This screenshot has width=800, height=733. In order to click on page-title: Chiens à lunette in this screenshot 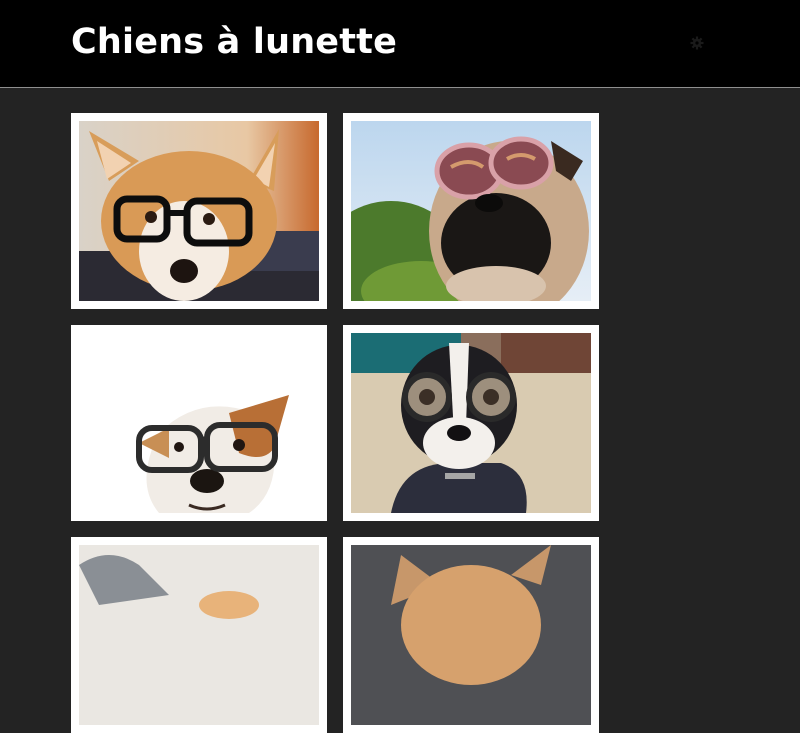, I will do `click(234, 42)`.